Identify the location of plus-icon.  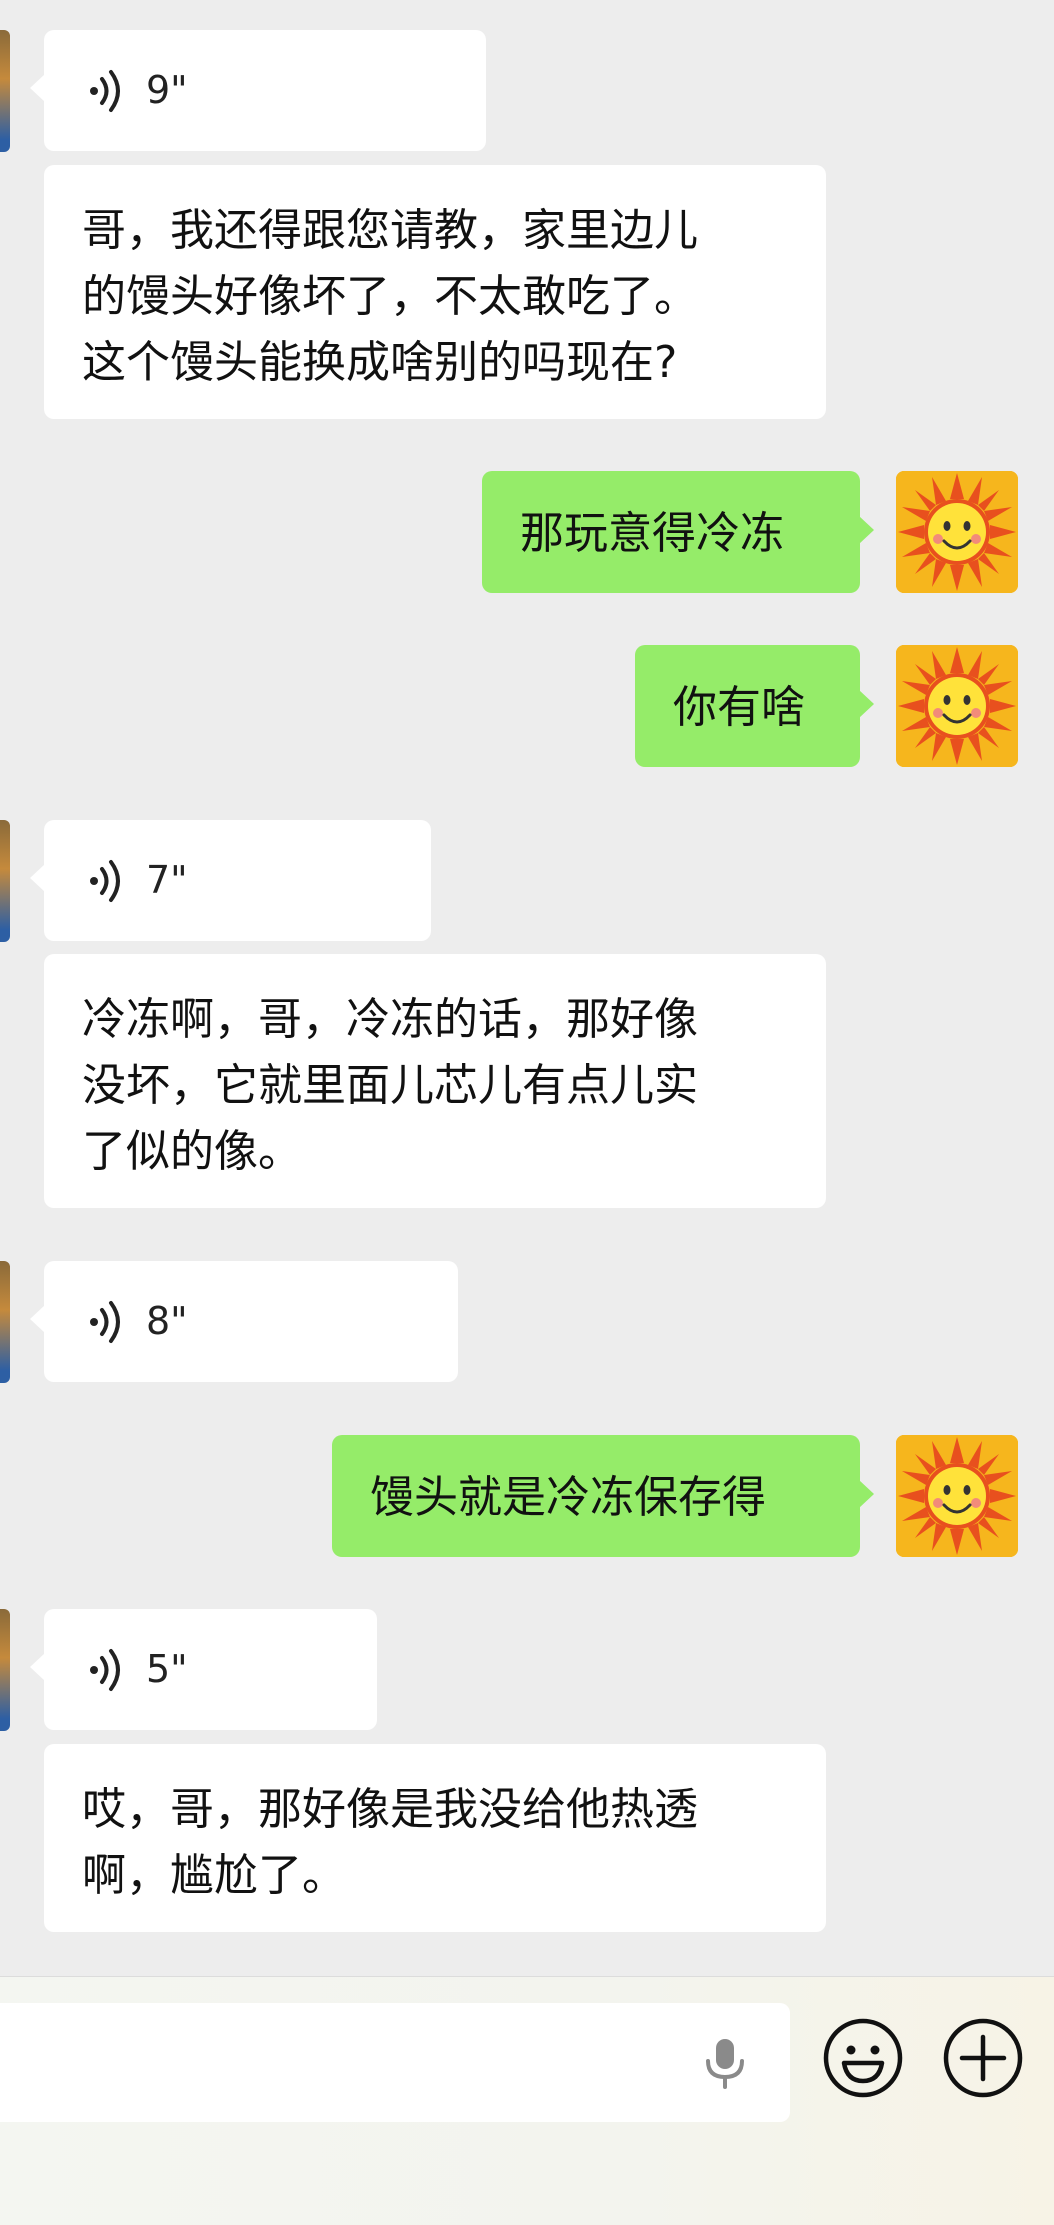
(983, 2058).